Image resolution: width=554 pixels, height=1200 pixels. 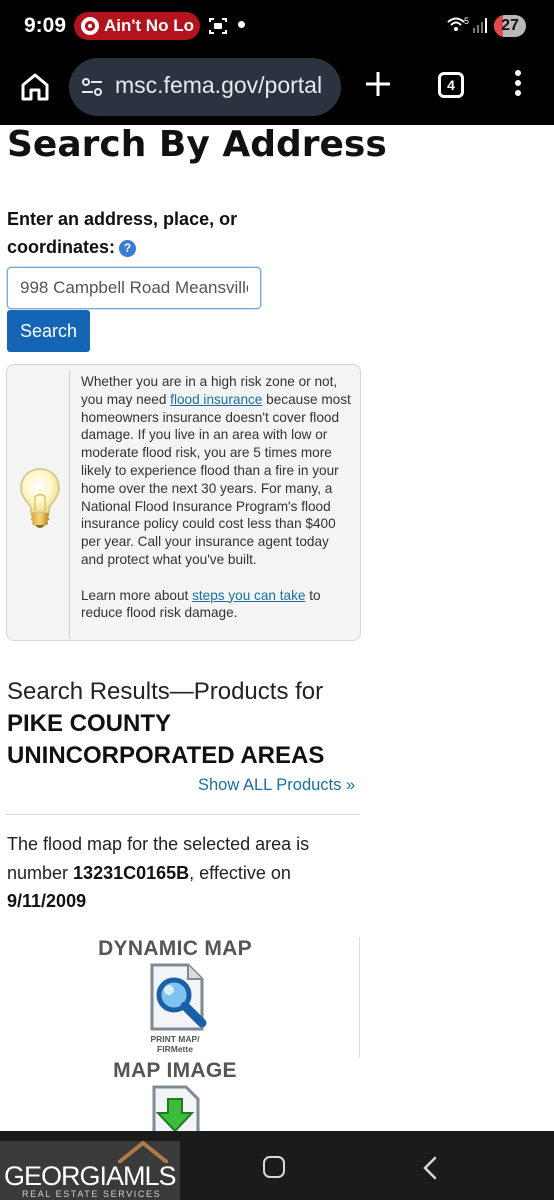 I want to click on wifi-band-label: 5, so click(x=466, y=21).